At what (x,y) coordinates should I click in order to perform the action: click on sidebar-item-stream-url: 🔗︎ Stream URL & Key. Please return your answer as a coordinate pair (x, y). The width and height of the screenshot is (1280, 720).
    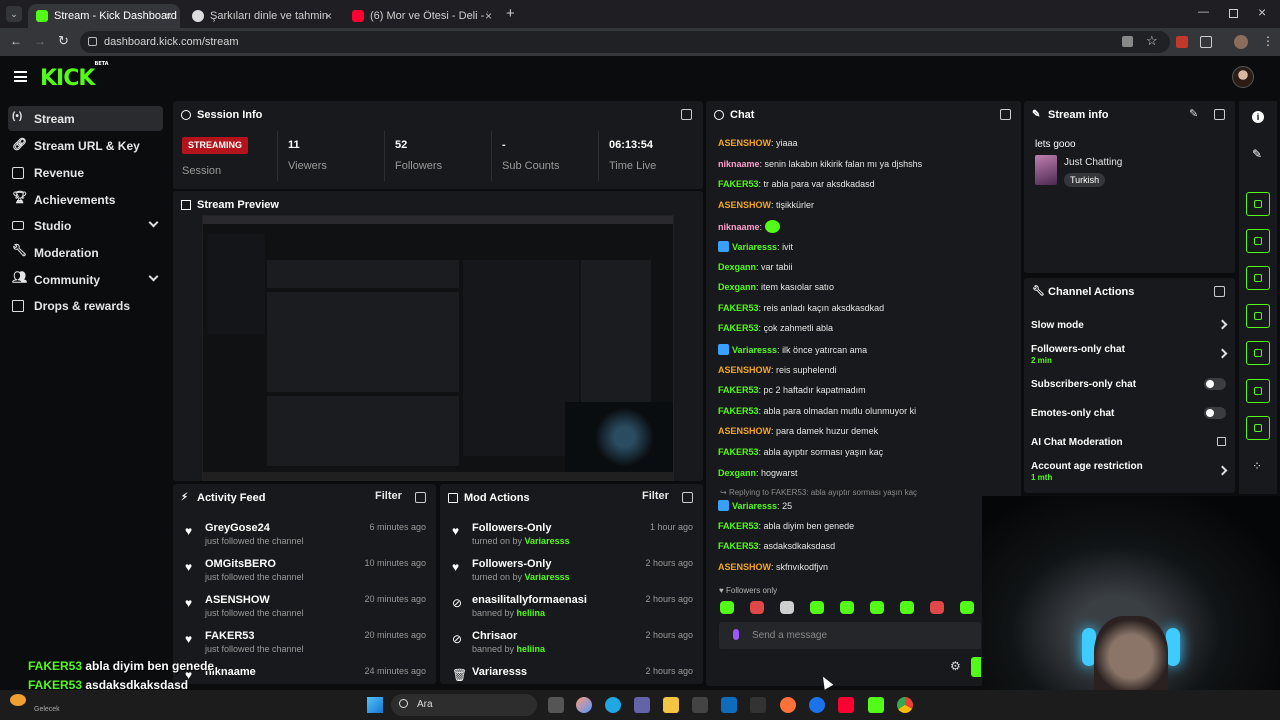
    Looking at the image, I should click on (85, 145).